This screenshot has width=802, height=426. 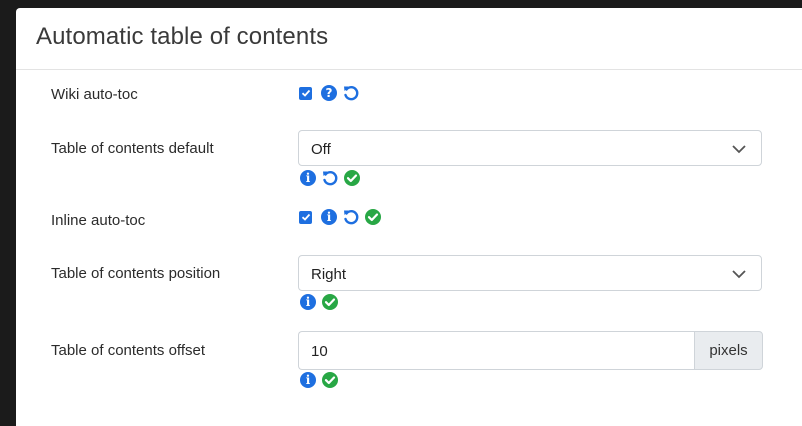 I want to click on wiki-autotoc-controls: ?, so click(x=329, y=93).